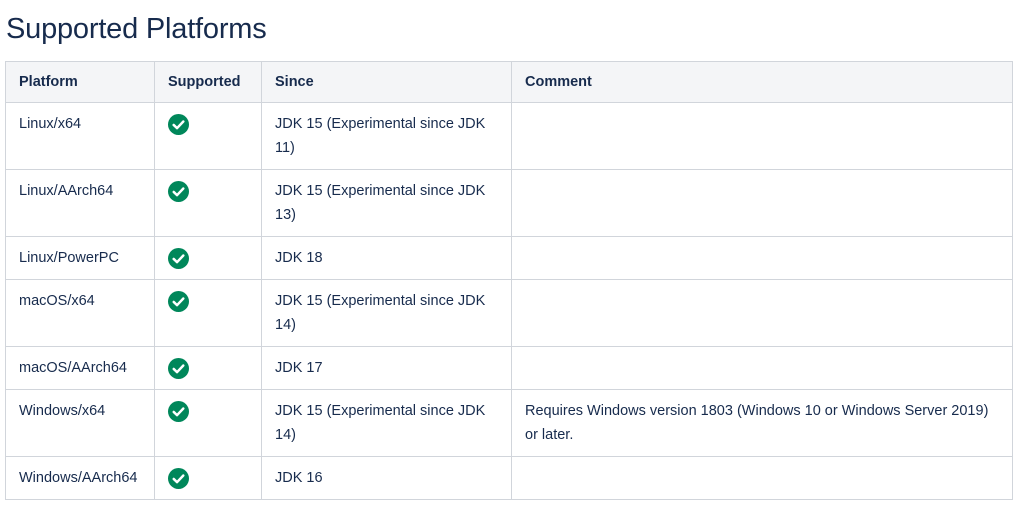  What do you see at coordinates (80, 82) in the screenshot?
I see `column-header-platform: Platform` at bounding box center [80, 82].